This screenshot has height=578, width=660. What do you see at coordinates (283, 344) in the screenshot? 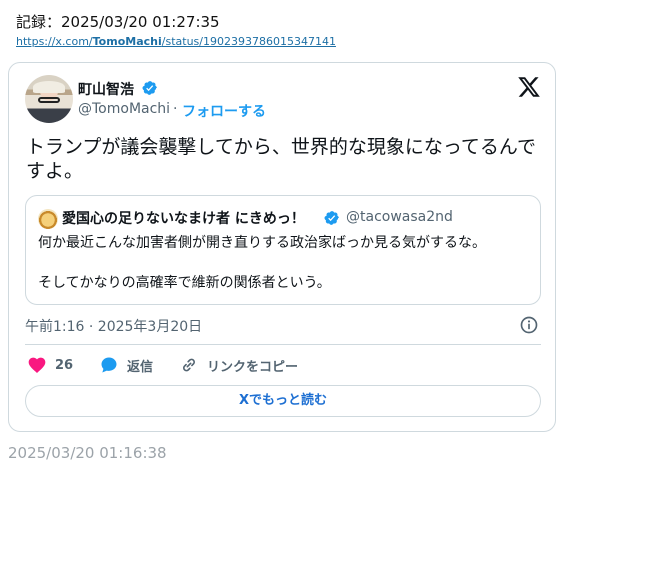
I see `divider` at bounding box center [283, 344].